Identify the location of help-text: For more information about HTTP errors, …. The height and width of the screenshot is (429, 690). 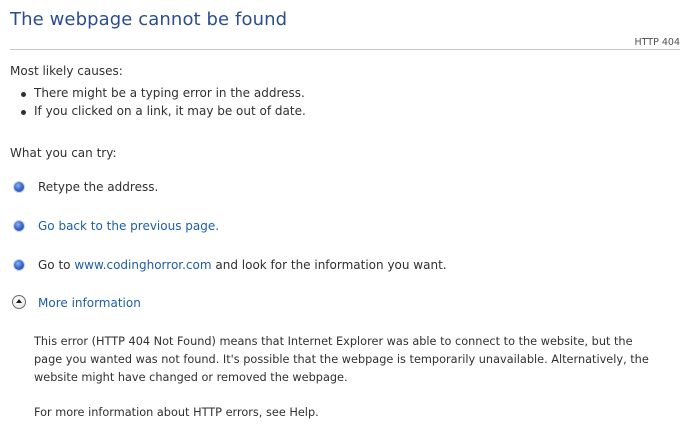
(176, 412).